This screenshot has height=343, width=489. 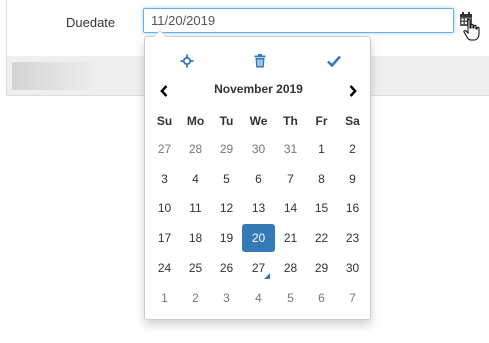 I want to click on day-cell: 31, so click(x=290, y=149).